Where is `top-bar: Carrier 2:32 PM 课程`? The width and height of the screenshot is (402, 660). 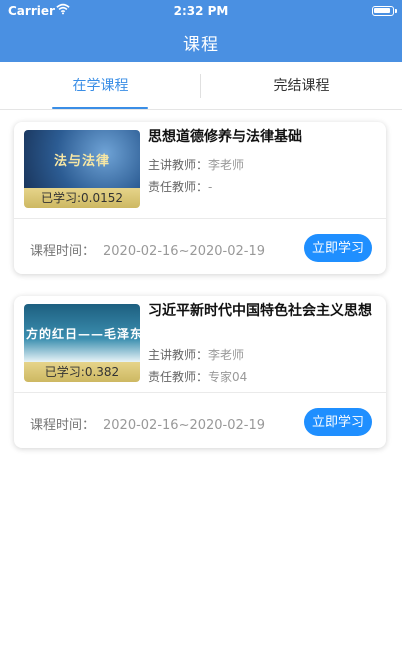
top-bar: Carrier 2:32 PM 课程 is located at coordinates (201, 31).